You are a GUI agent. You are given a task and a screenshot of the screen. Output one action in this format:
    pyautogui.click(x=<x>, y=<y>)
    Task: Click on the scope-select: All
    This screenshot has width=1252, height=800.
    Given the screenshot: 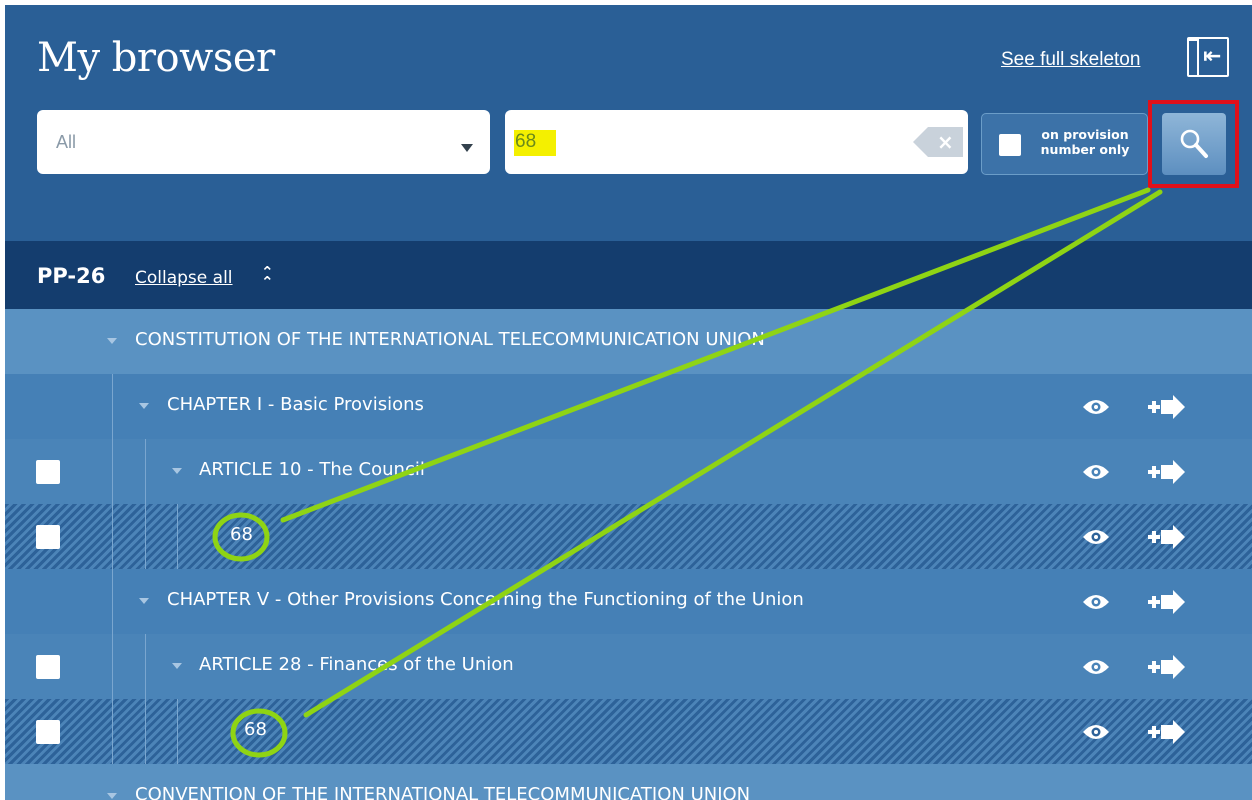 What is the action you would take?
    pyautogui.click(x=263, y=142)
    